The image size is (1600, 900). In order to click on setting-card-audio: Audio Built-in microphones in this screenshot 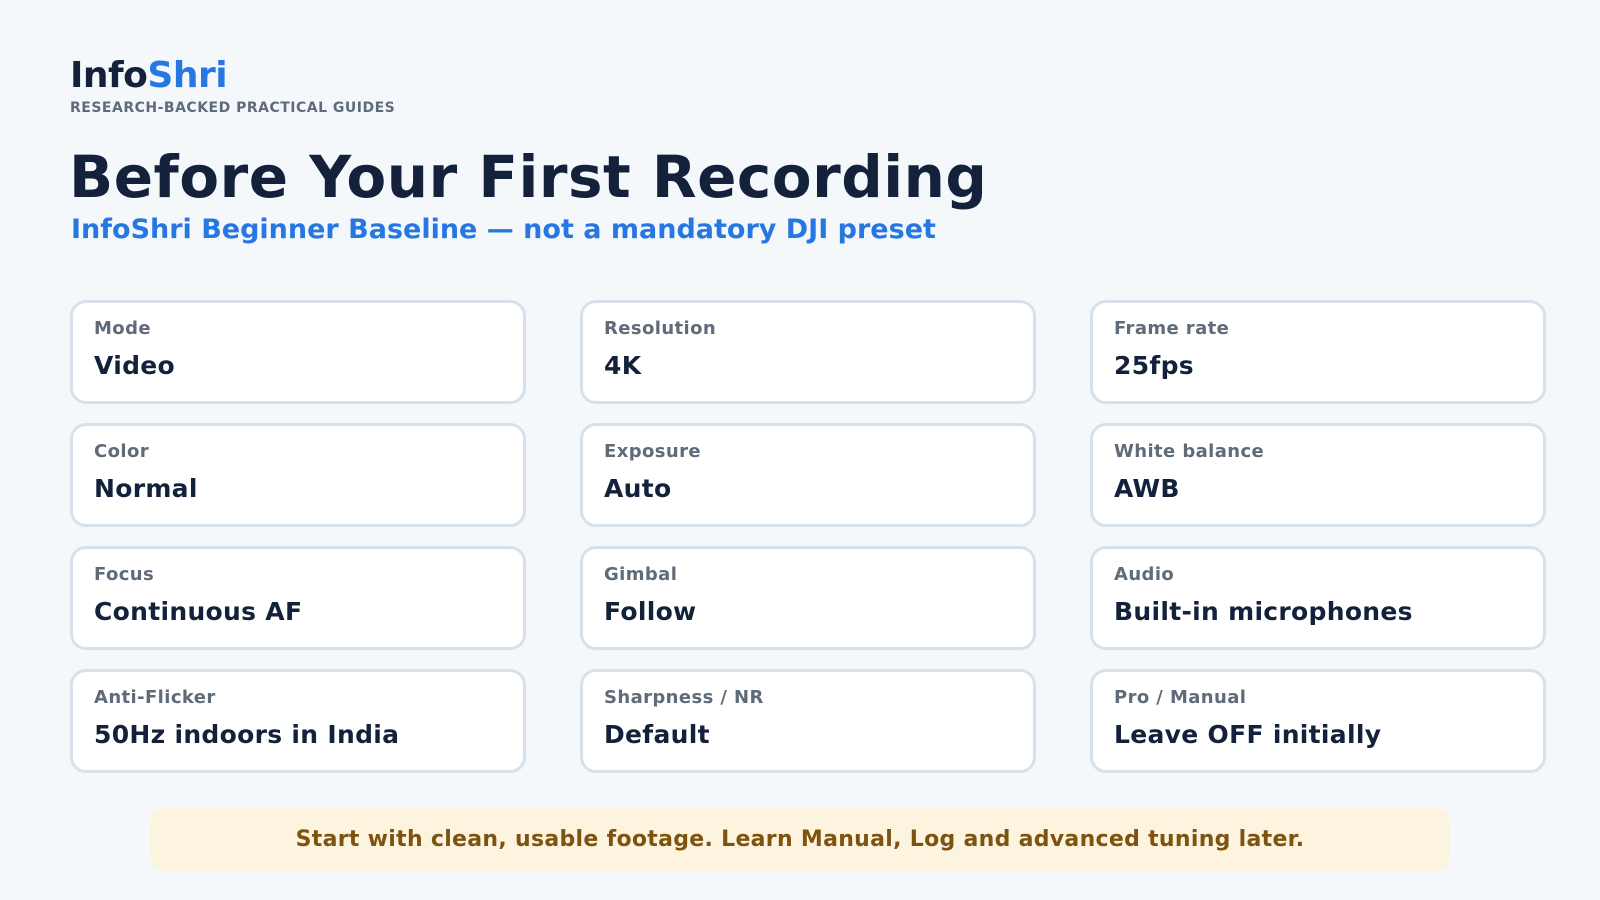, I will do `click(1318, 598)`.